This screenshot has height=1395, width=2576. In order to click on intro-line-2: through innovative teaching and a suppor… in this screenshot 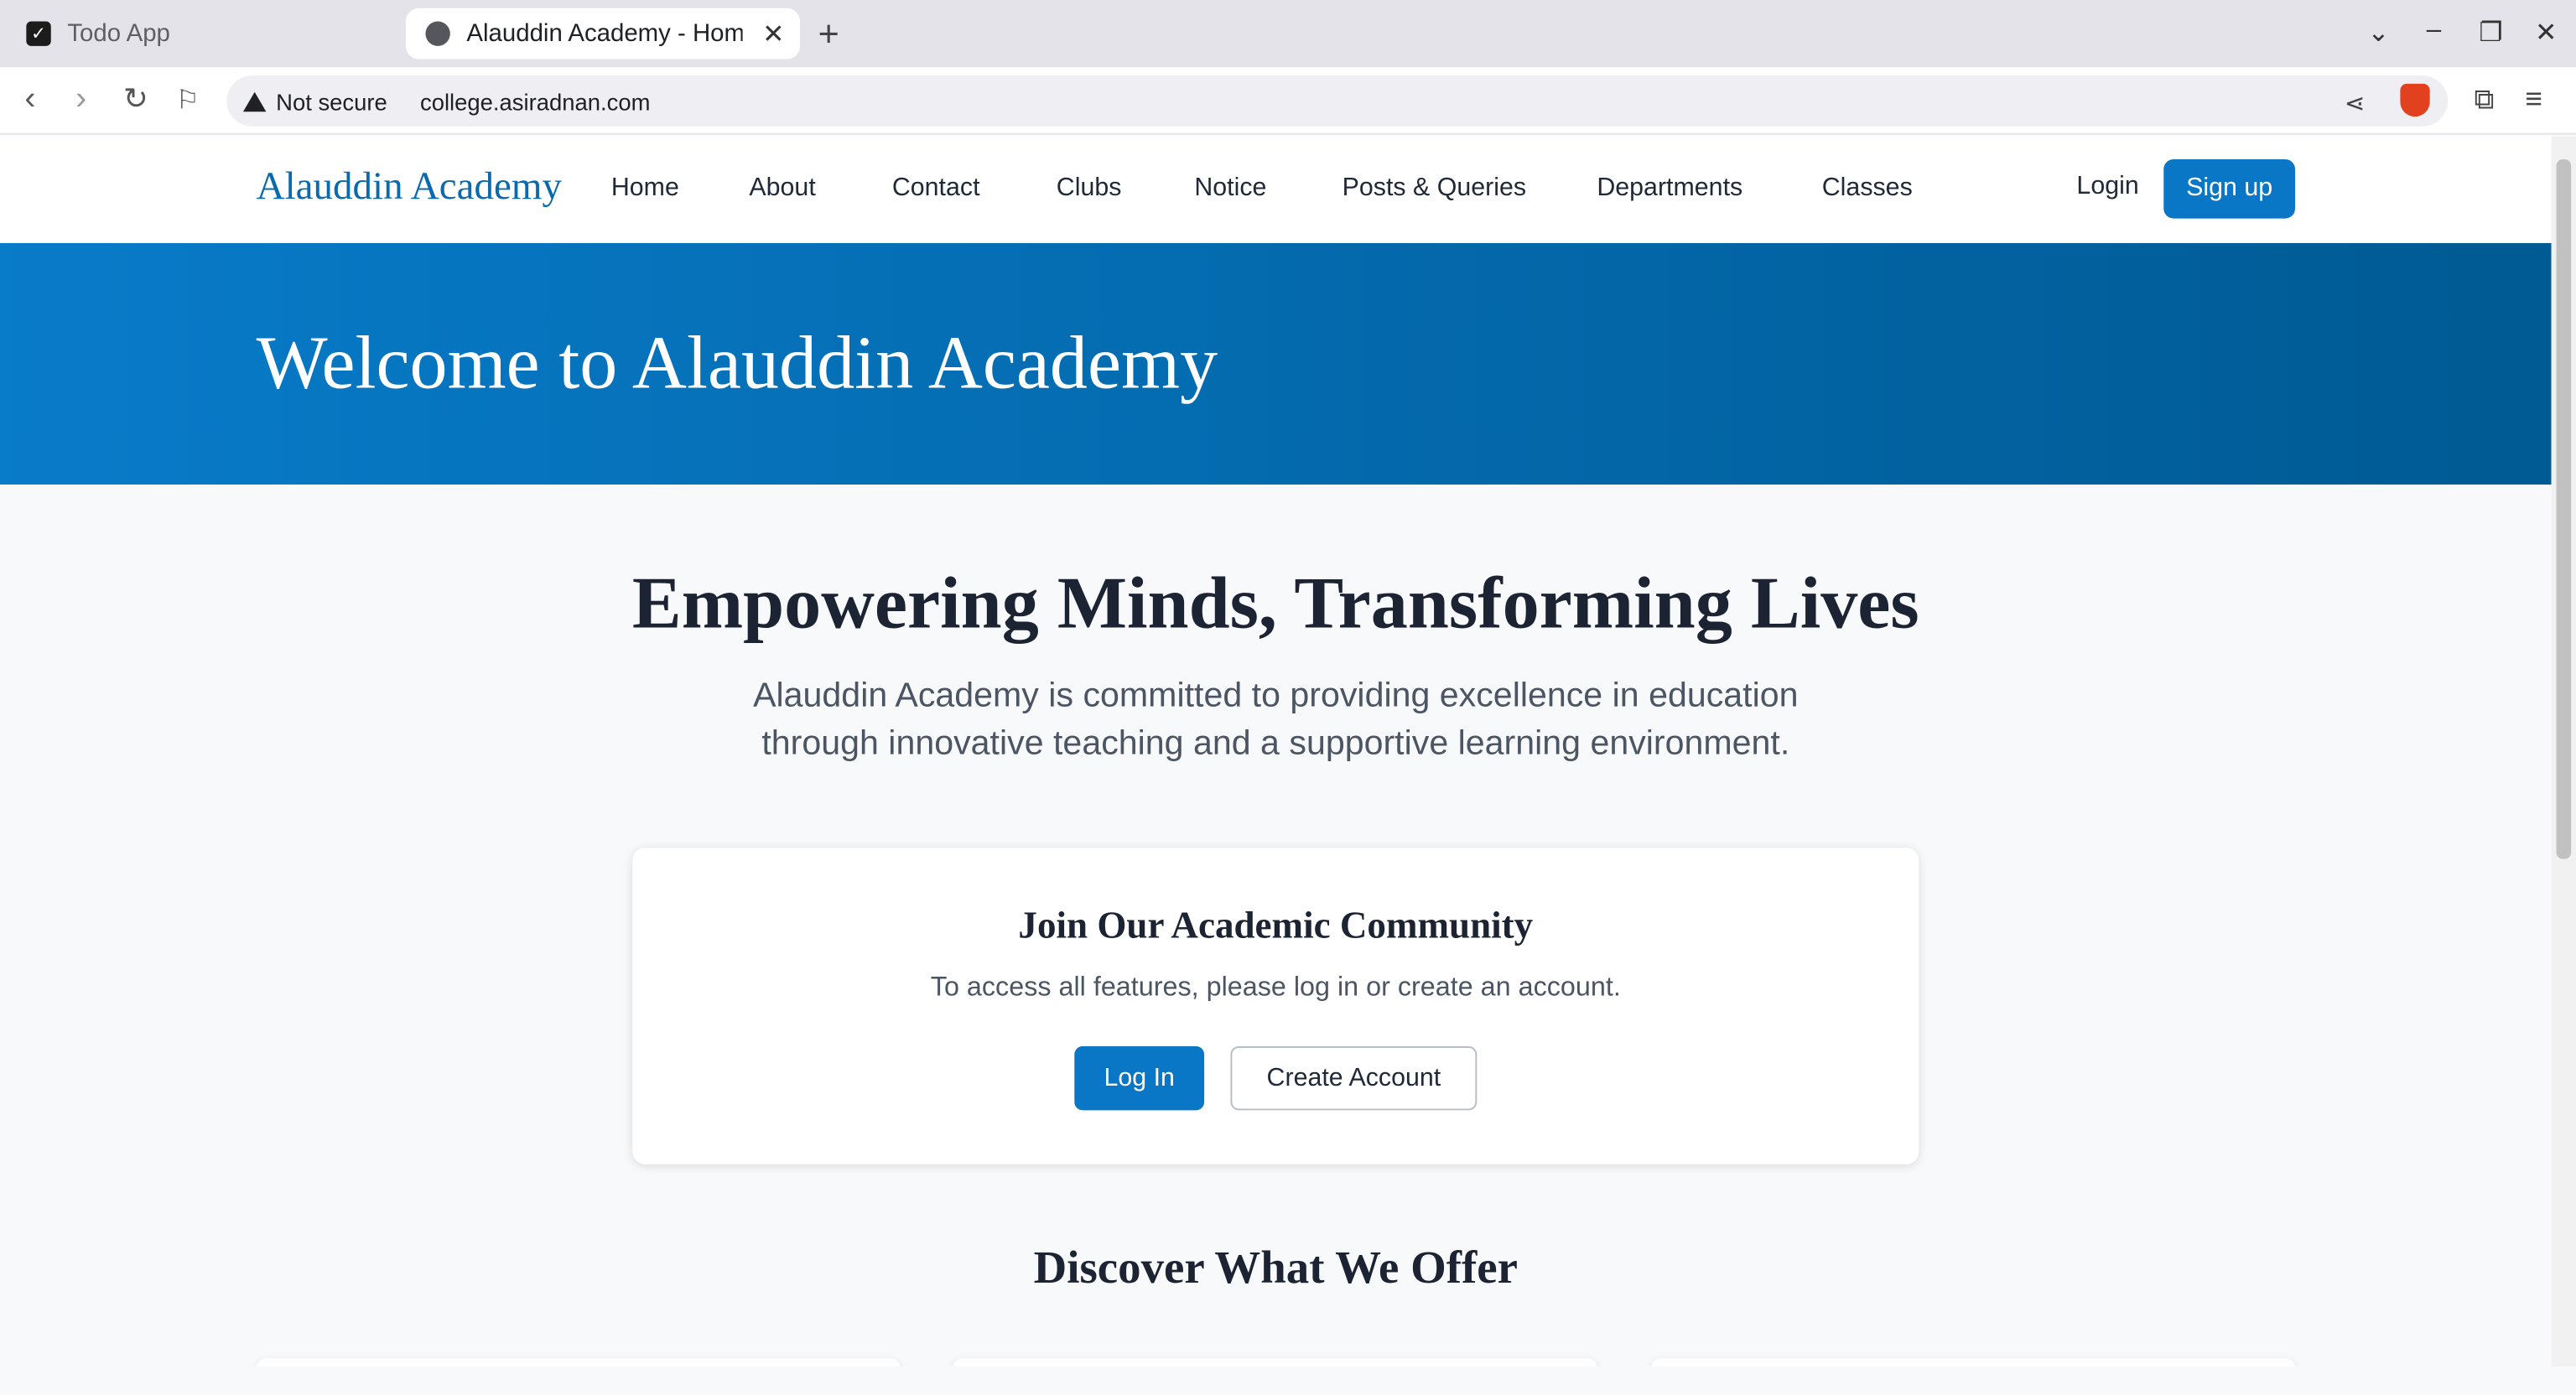, I will do `click(1275, 744)`.